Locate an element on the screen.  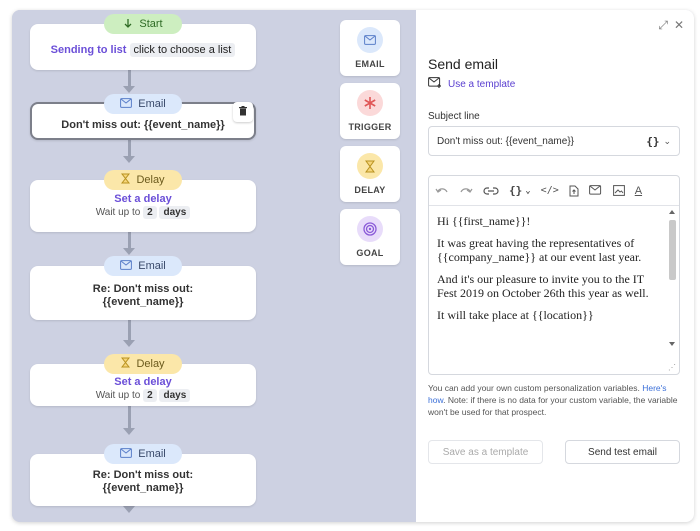
scroll-up-arrow is located at coordinates (672, 212).